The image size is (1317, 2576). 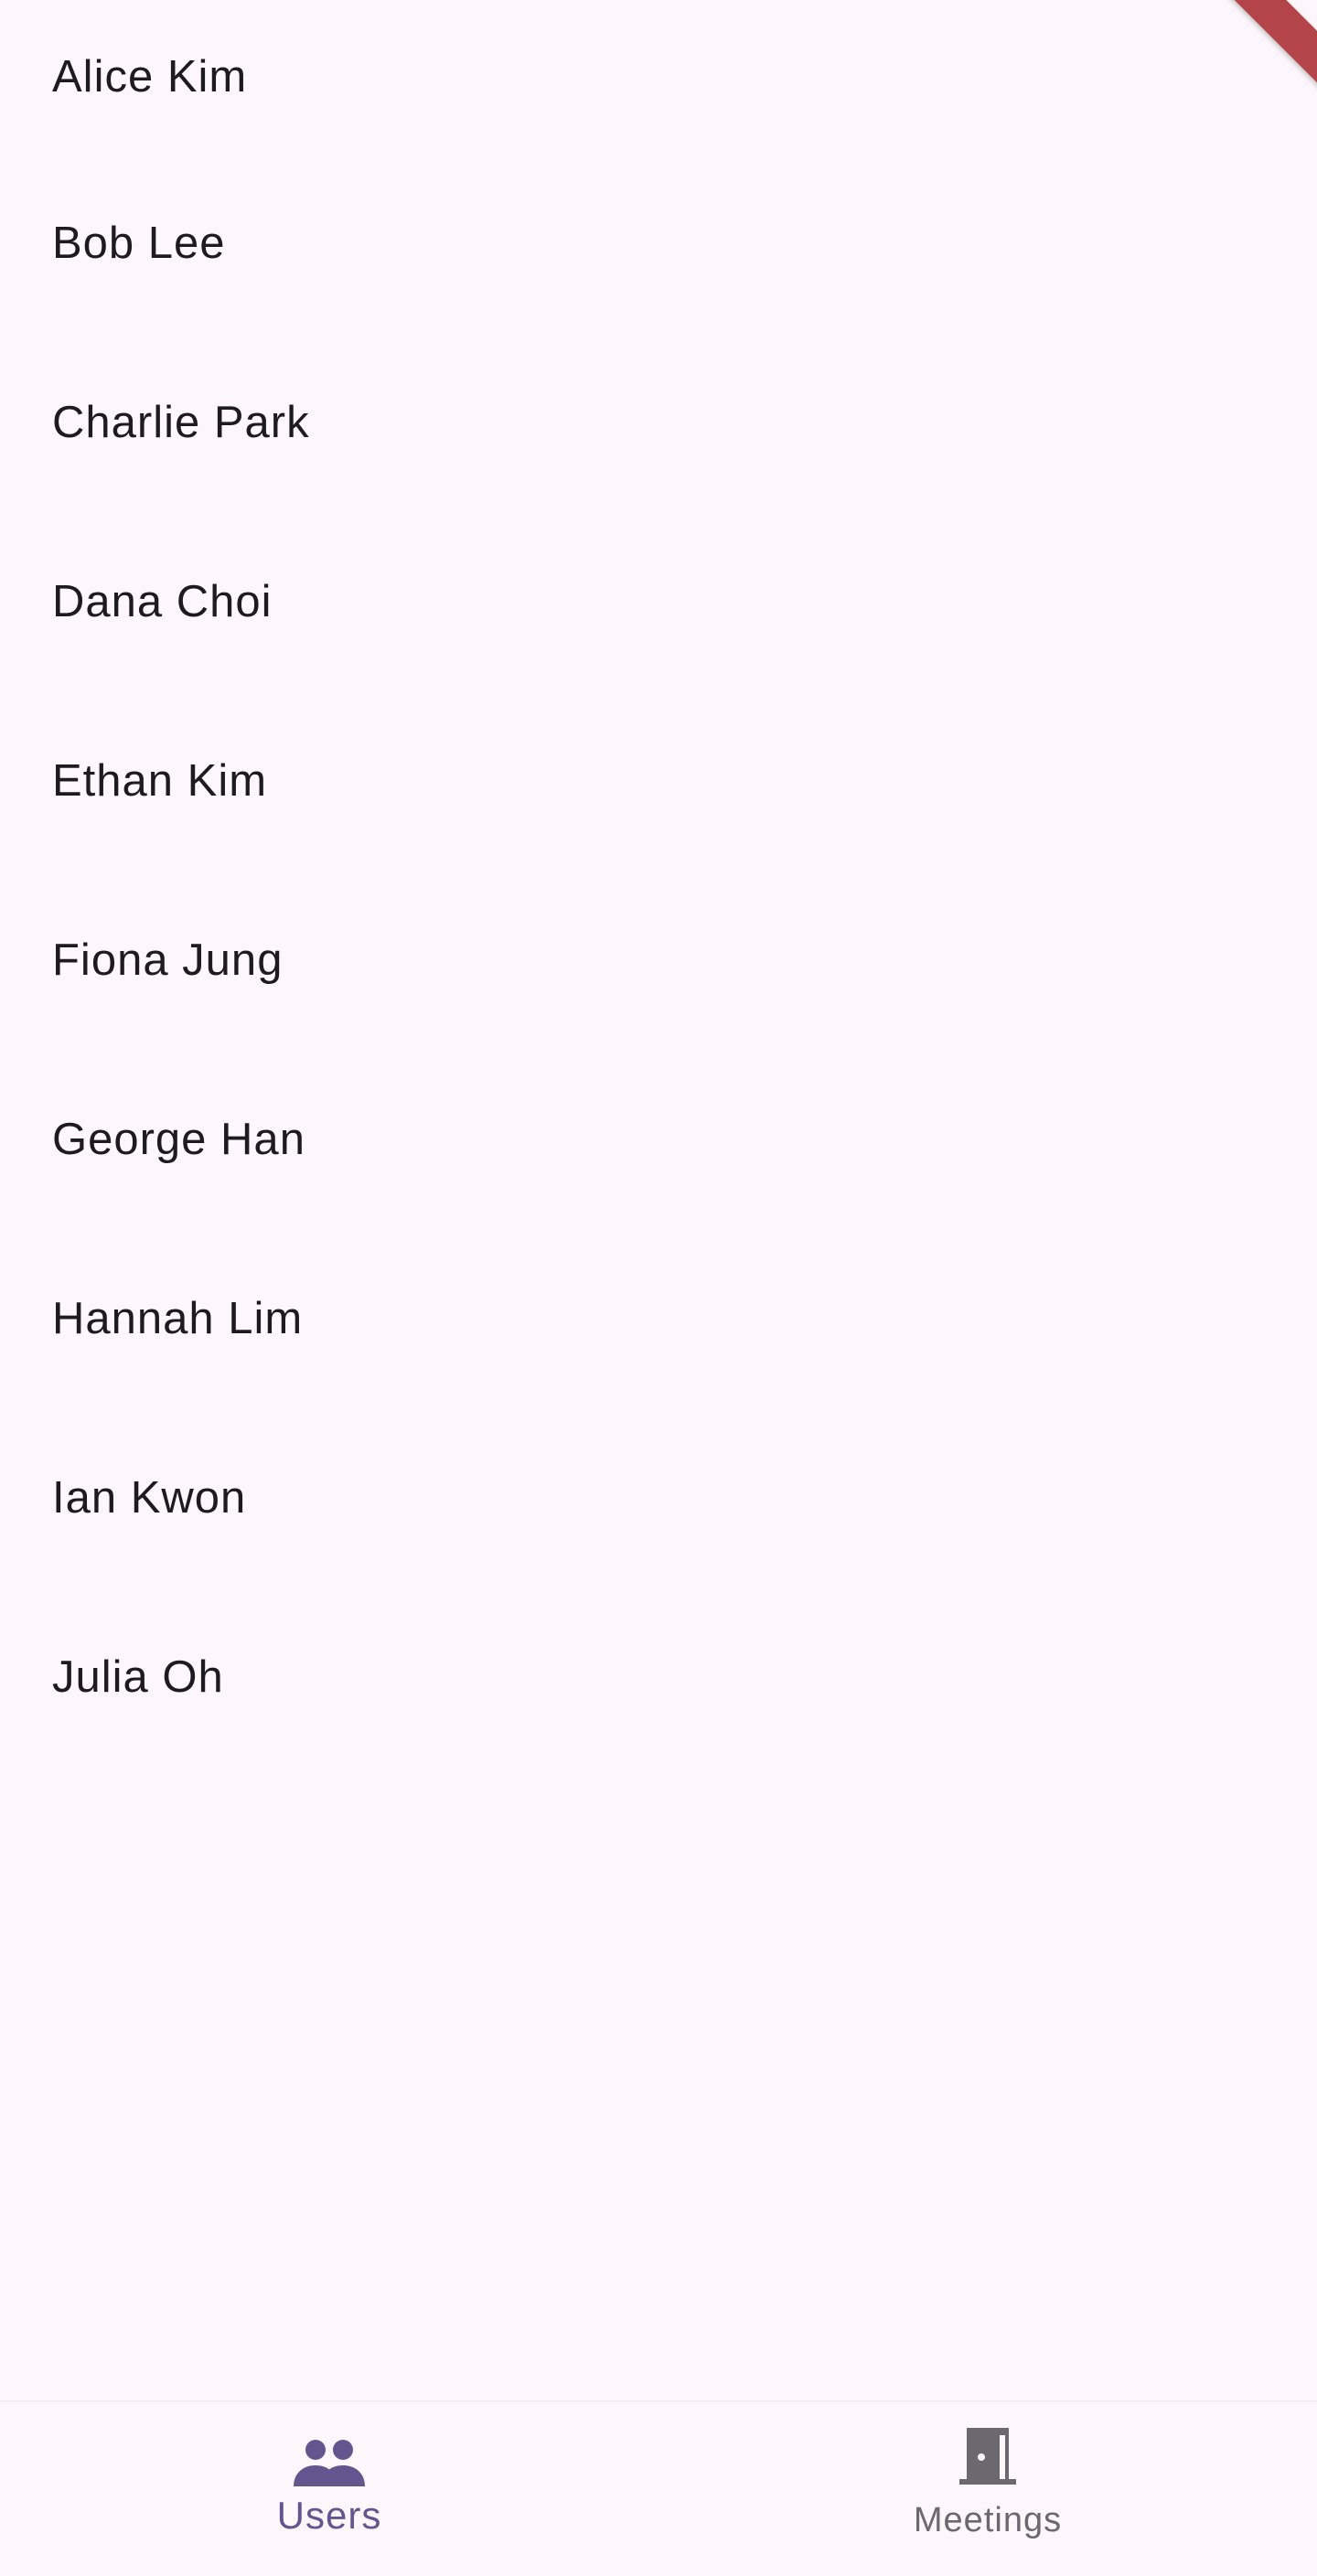 What do you see at coordinates (658, 1497) in the screenshot?
I see `list-item: Ian Kwon` at bounding box center [658, 1497].